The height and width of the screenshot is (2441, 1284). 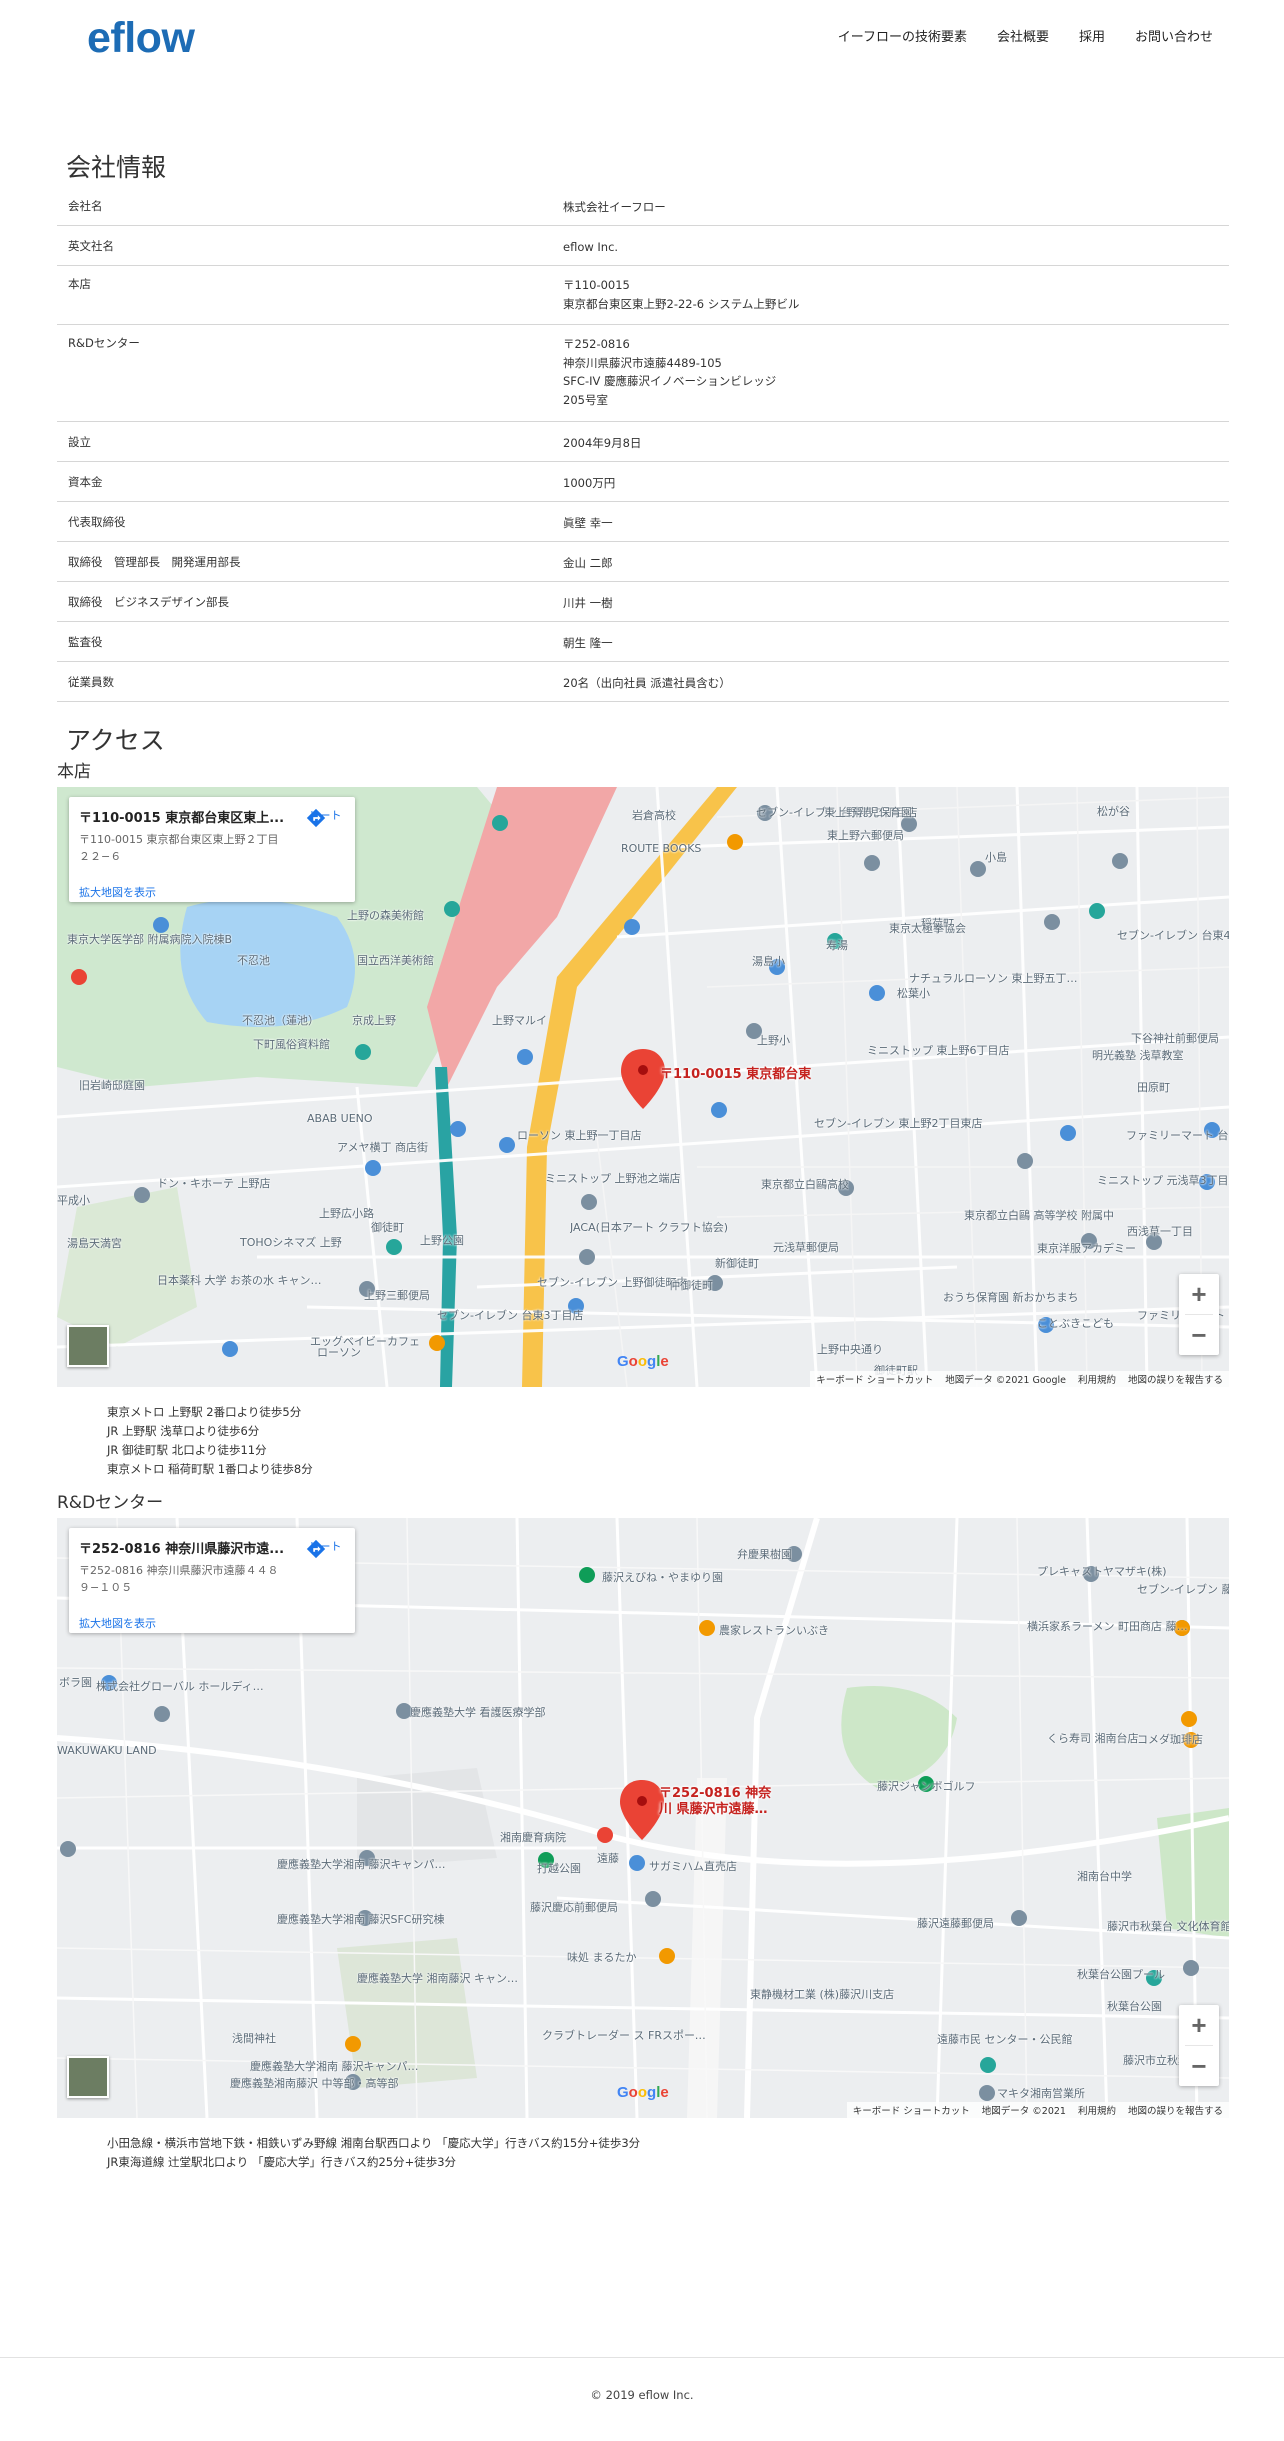 What do you see at coordinates (254, 2038) in the screenshot?
I see `rd-map-label: 浅間神社` at bounding box center [254, 2038].